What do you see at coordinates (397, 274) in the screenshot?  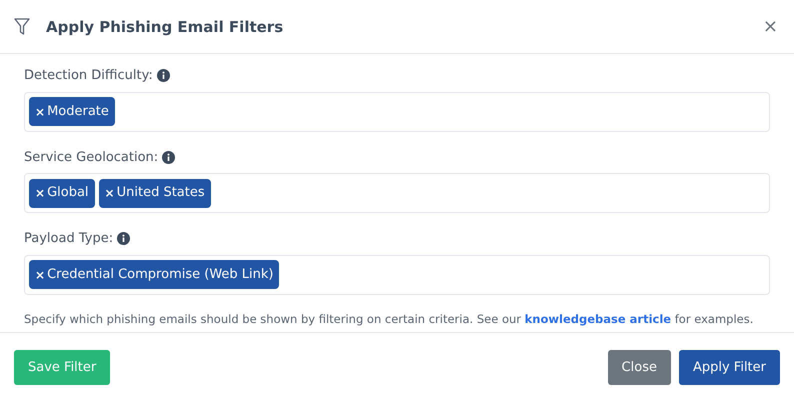 I see `tag-input-field: ×Credential Compromise (Web Link)` at bounding box center [397, 274].